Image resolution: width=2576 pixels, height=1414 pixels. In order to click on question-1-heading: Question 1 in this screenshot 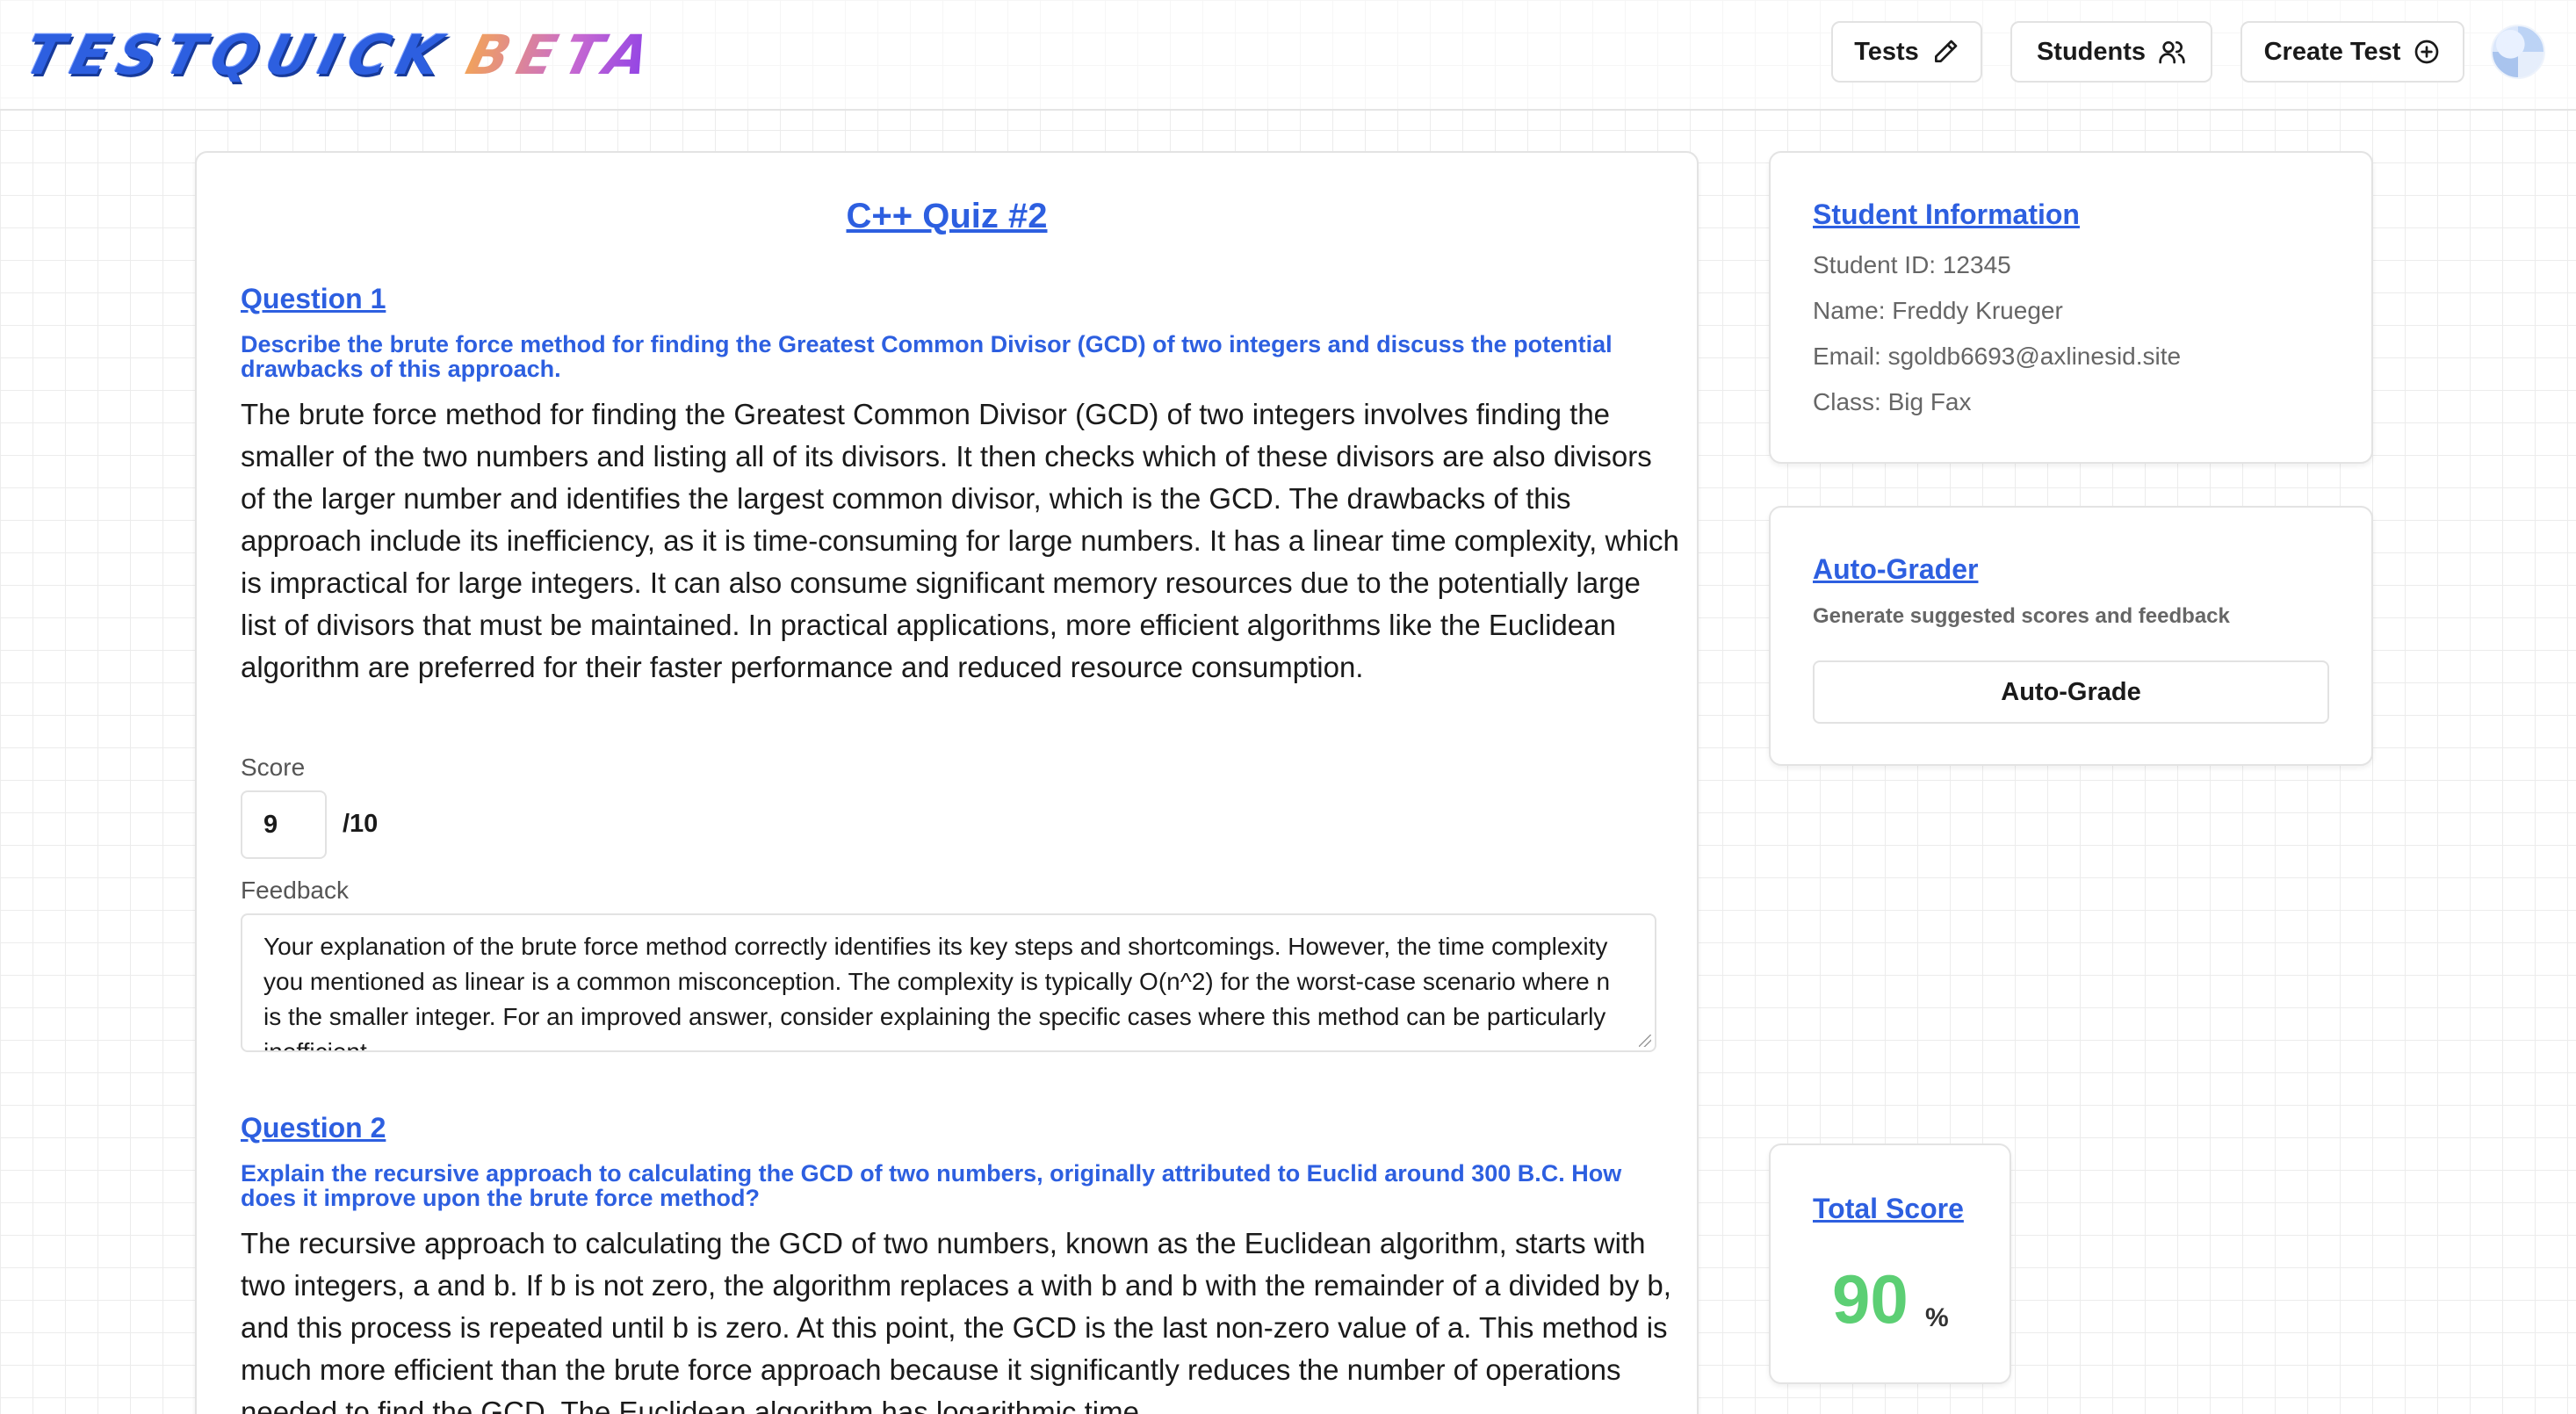, I will do `click(313, 299)`.